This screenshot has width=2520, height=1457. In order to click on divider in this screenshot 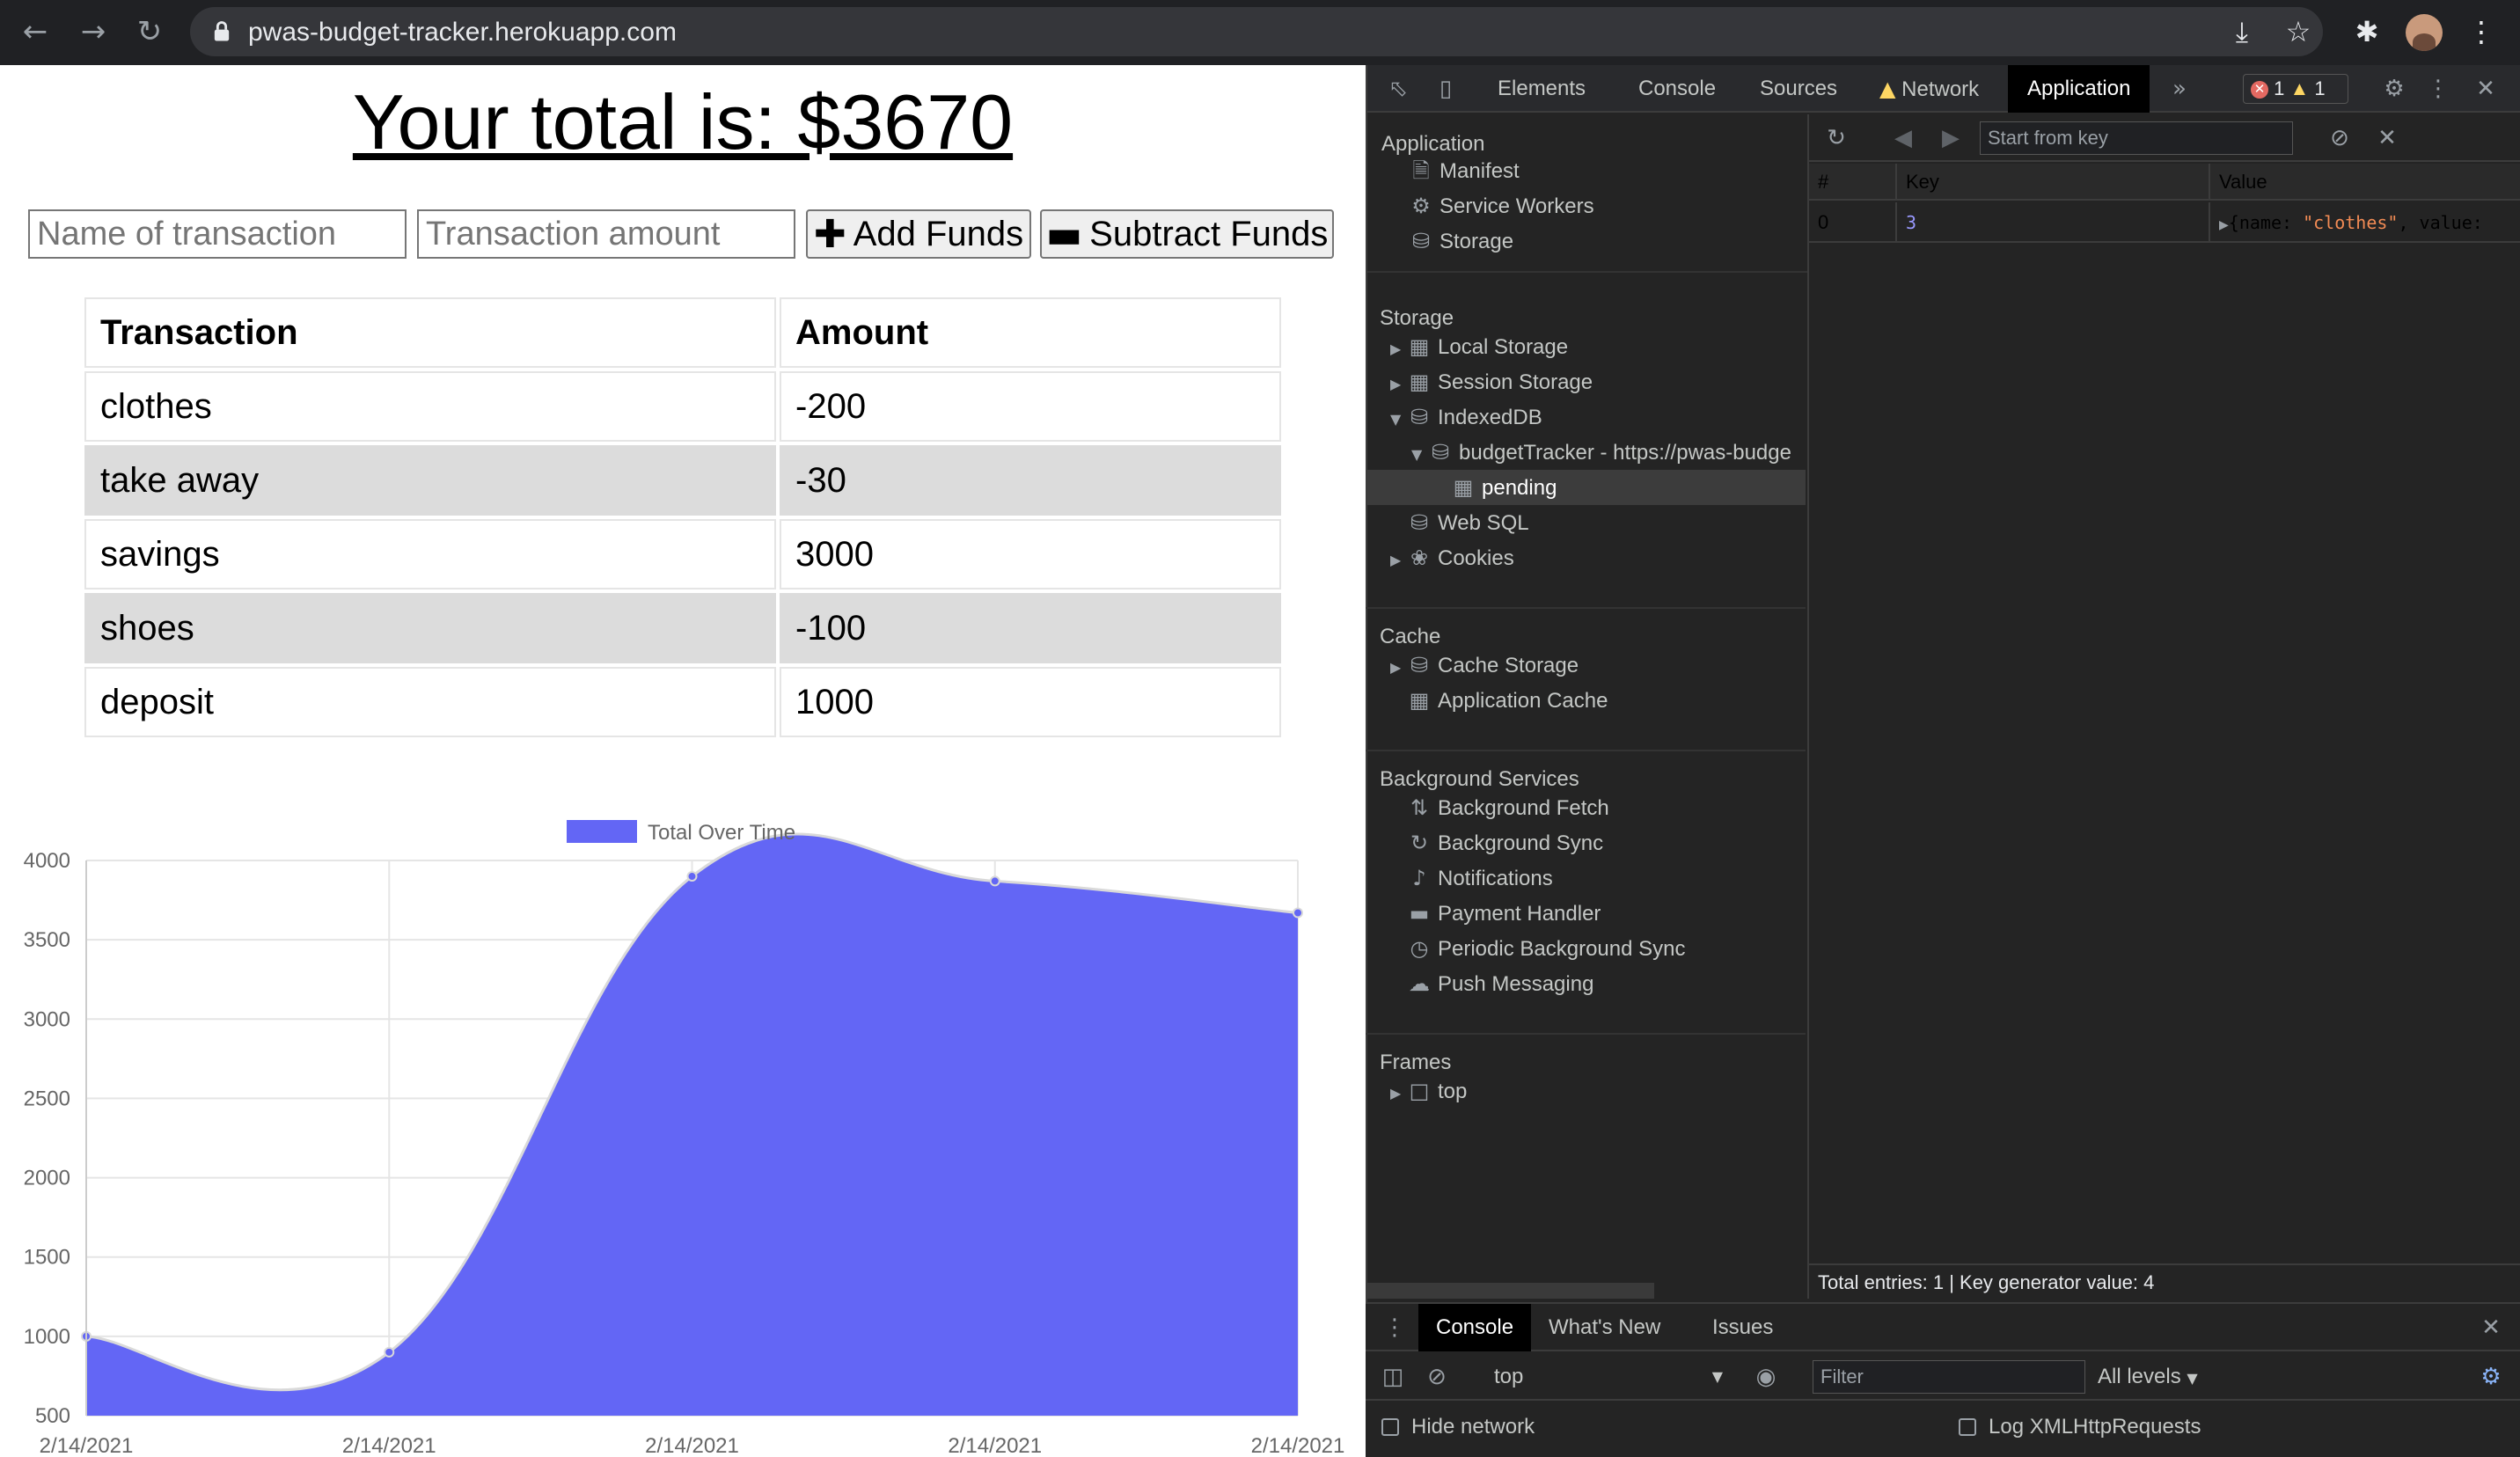, I will do `click(1586, 750)`.